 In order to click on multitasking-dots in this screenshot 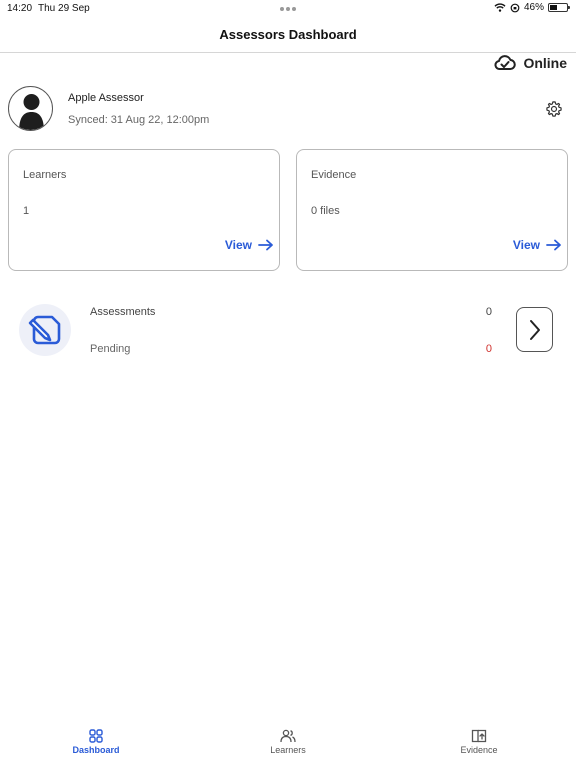, I will do `click(288, 9)`.